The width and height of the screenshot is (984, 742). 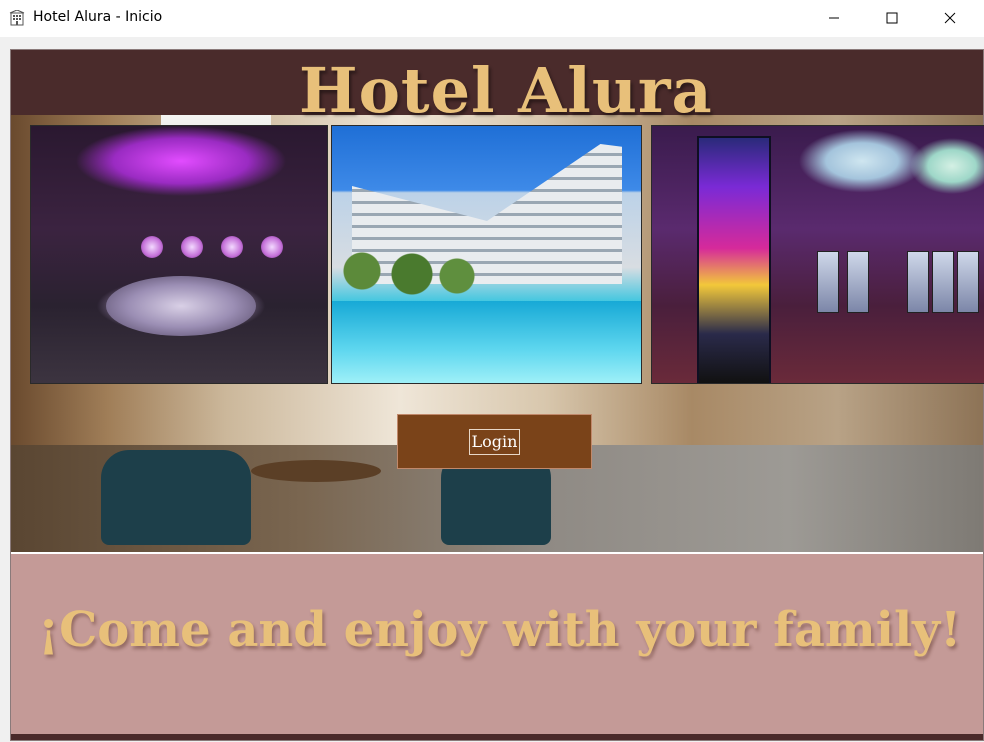 I want to click on minimize-icon, so click(x=834, y=18).